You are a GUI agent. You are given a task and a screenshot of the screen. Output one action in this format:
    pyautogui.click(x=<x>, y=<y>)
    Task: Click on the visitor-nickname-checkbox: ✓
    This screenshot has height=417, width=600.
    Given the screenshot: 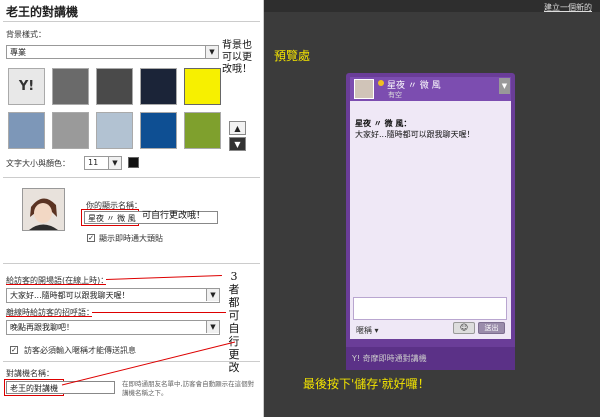 What is the action you would take?
    pyautogui.click(x=14, y=350)
    